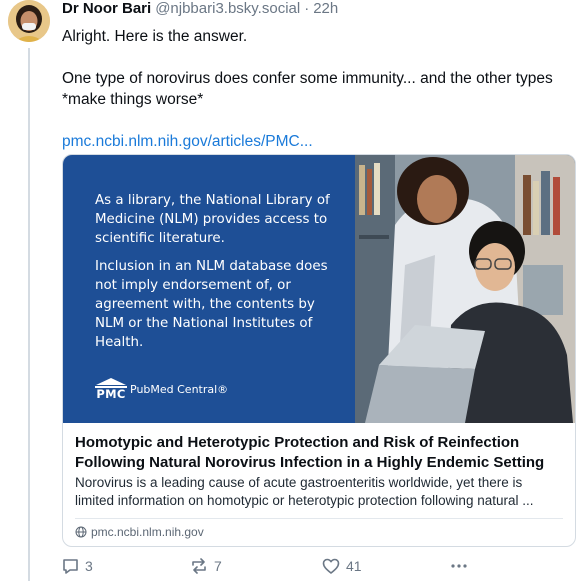  What do you see at coordinates (147, 532) in the screenshot?
I see `card-domain-text: pmc.ncbi.nlm.nih.gov` at bounding box center [147, 532].